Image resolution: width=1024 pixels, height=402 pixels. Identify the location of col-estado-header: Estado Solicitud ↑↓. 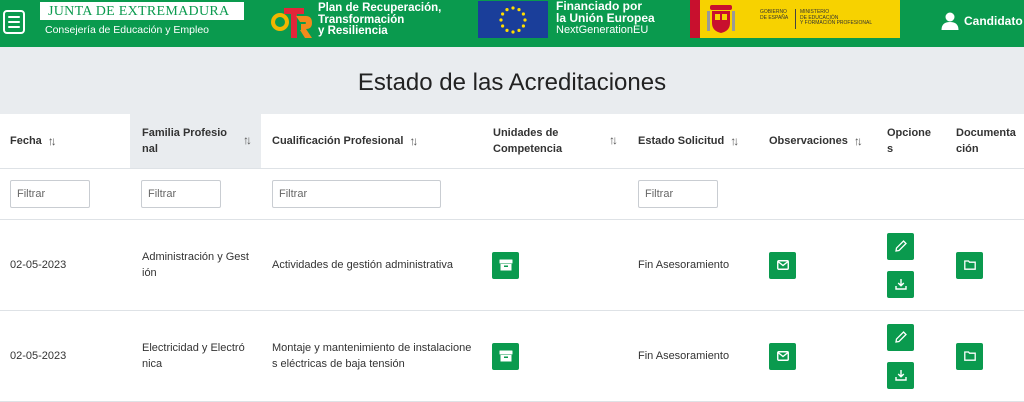
(692, 141).